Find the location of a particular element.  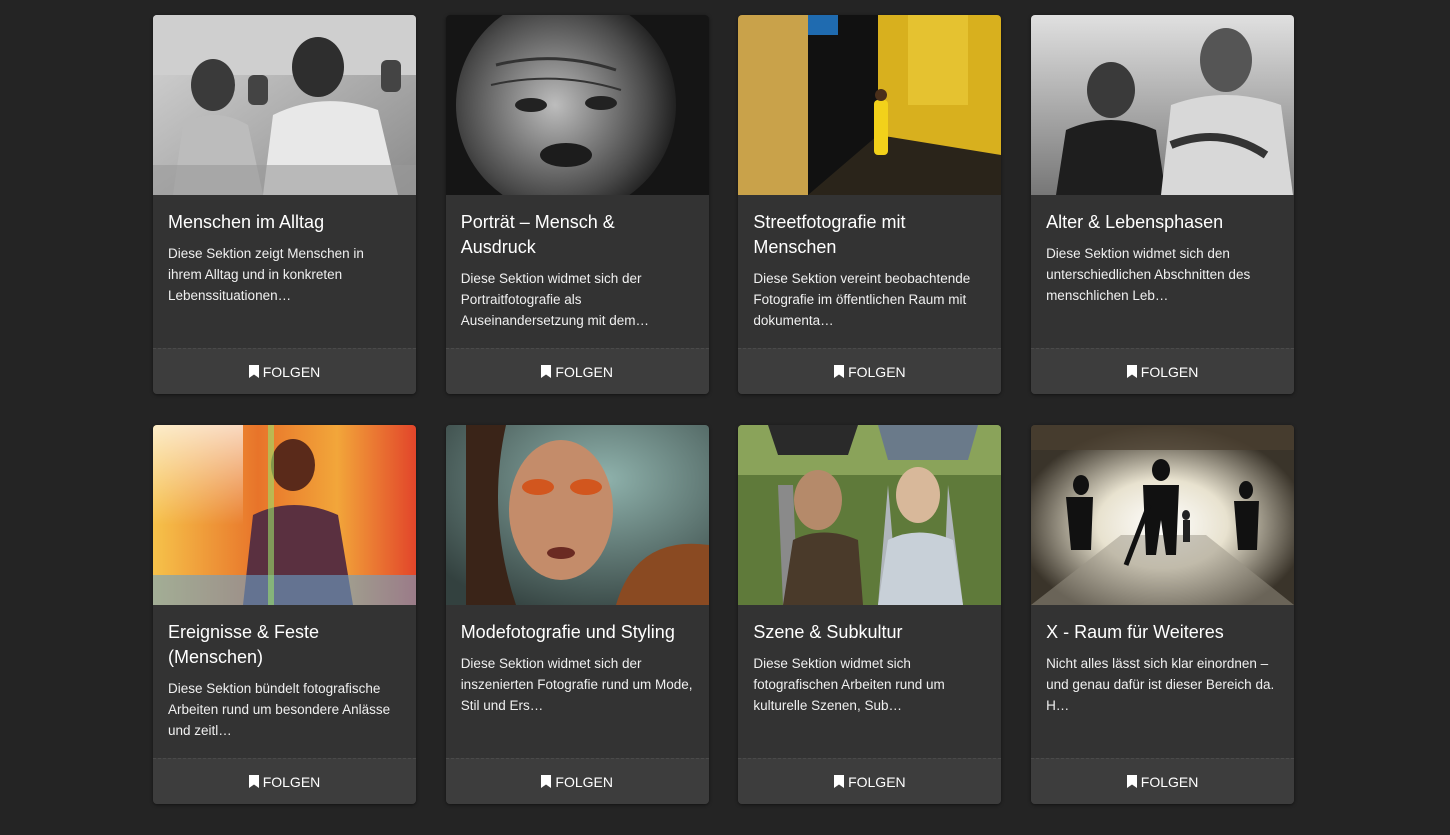

card-title: Porträt – Mensch & Ausdruck is located at coordinates (577, 235).